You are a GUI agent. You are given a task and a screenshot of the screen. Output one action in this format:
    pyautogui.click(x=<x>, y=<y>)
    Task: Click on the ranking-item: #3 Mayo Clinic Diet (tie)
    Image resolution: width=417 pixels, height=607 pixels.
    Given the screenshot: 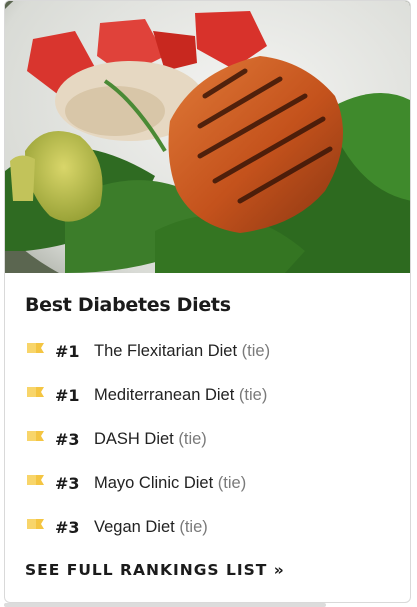 What is the action you would take?
    pyautogui.click(x=210, y=493)
    